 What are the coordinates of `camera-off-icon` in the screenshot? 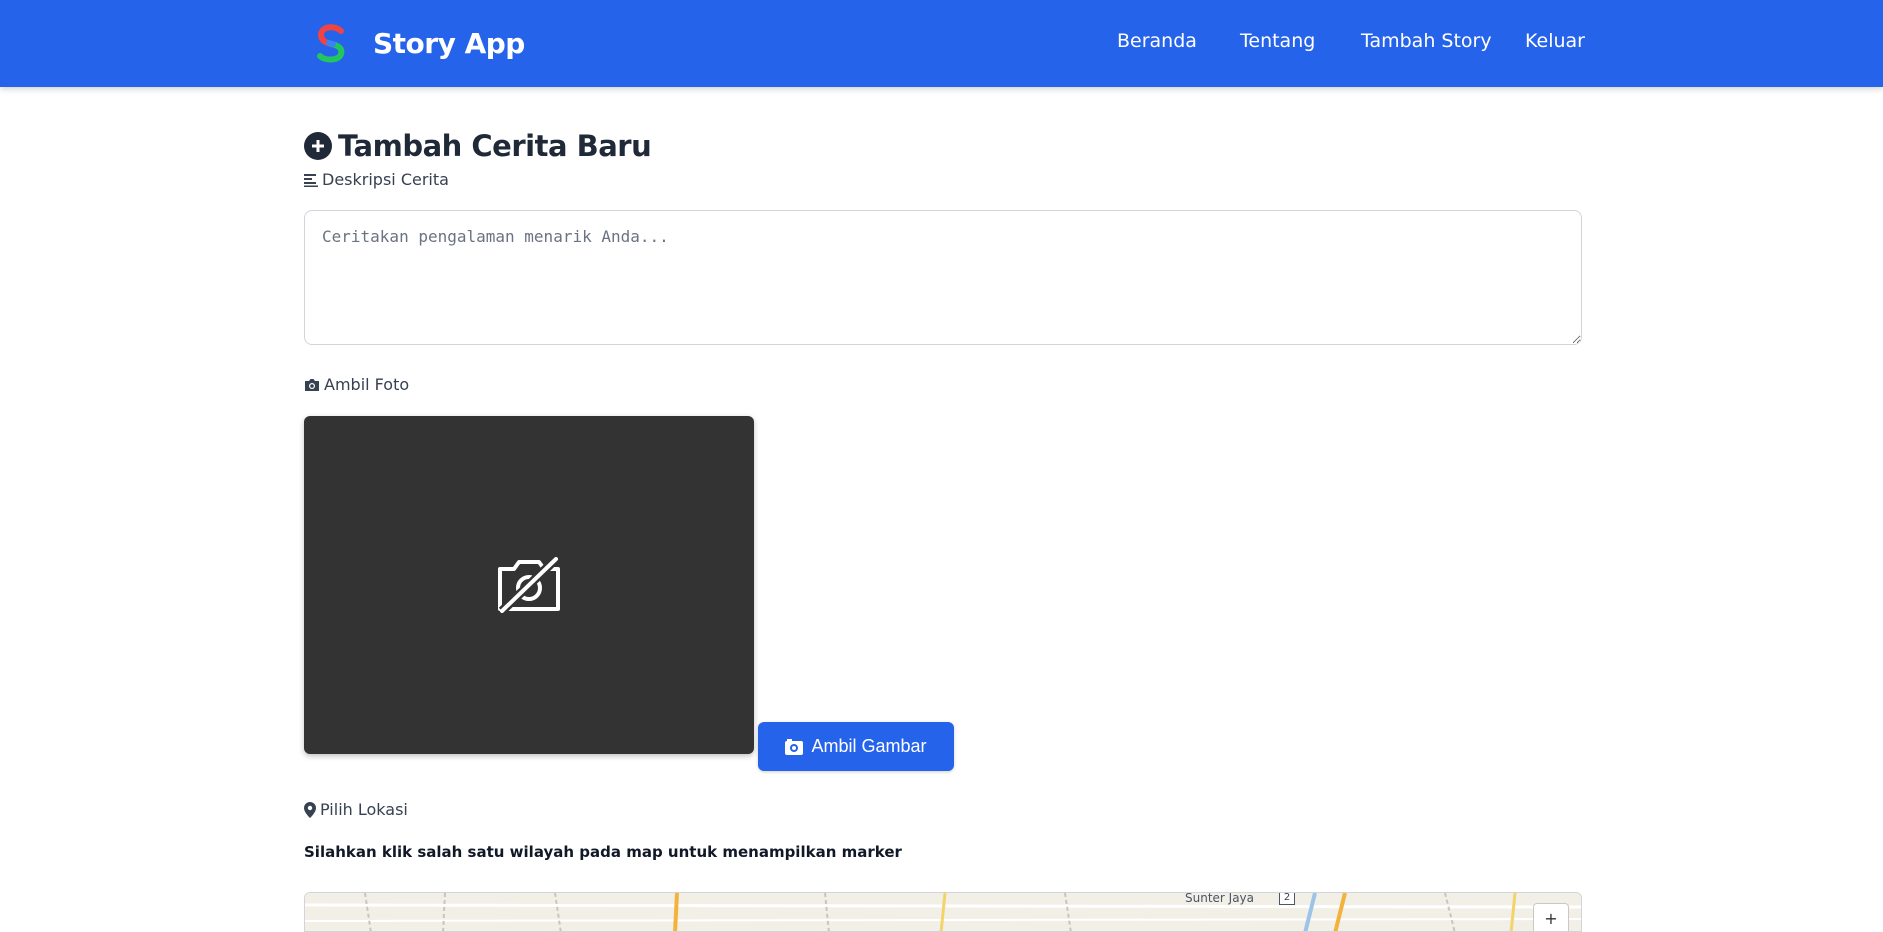 It's located at (529, 585).